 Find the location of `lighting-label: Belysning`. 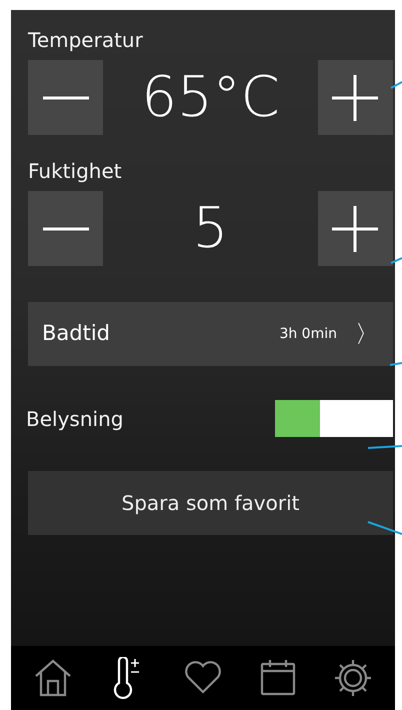

lighting-label: Belysning is located at coordinates (75, 418).